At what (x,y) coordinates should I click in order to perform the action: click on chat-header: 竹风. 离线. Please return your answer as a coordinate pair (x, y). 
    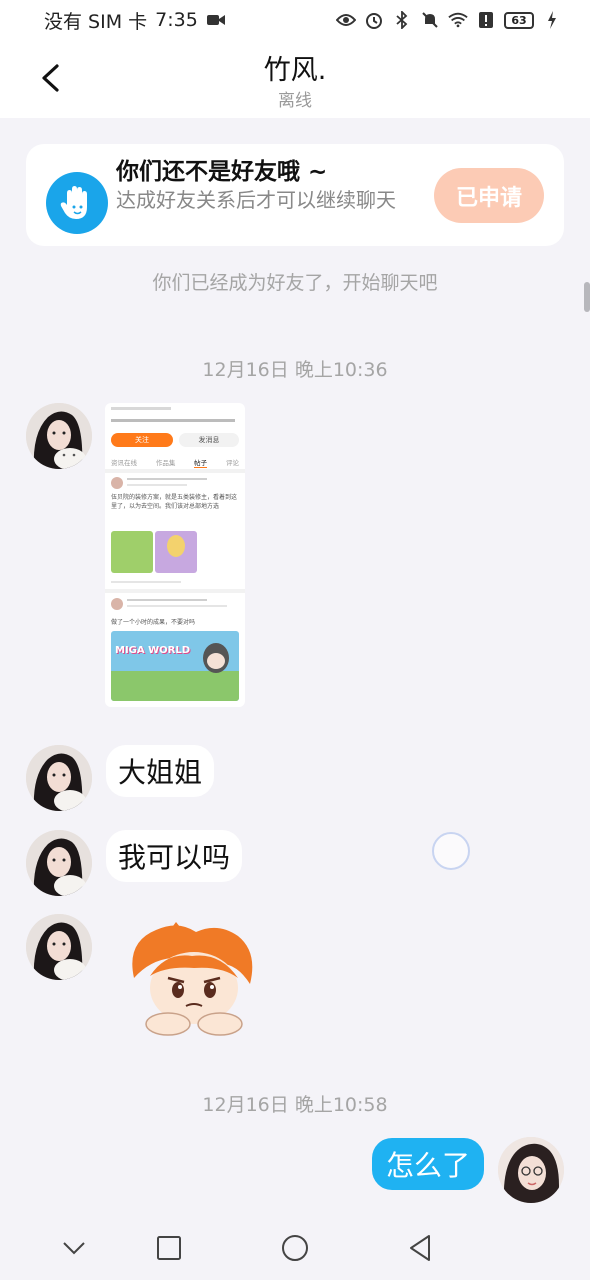
    Looking at the image, I should click on (295, 79).